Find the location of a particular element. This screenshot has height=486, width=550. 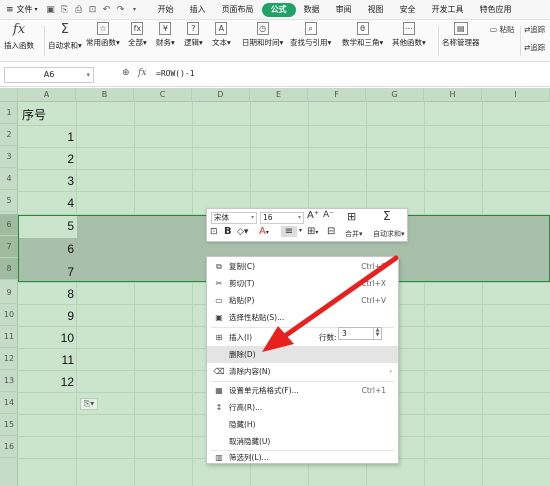

cell-a2: 1 is located at coordinates (64, 137).